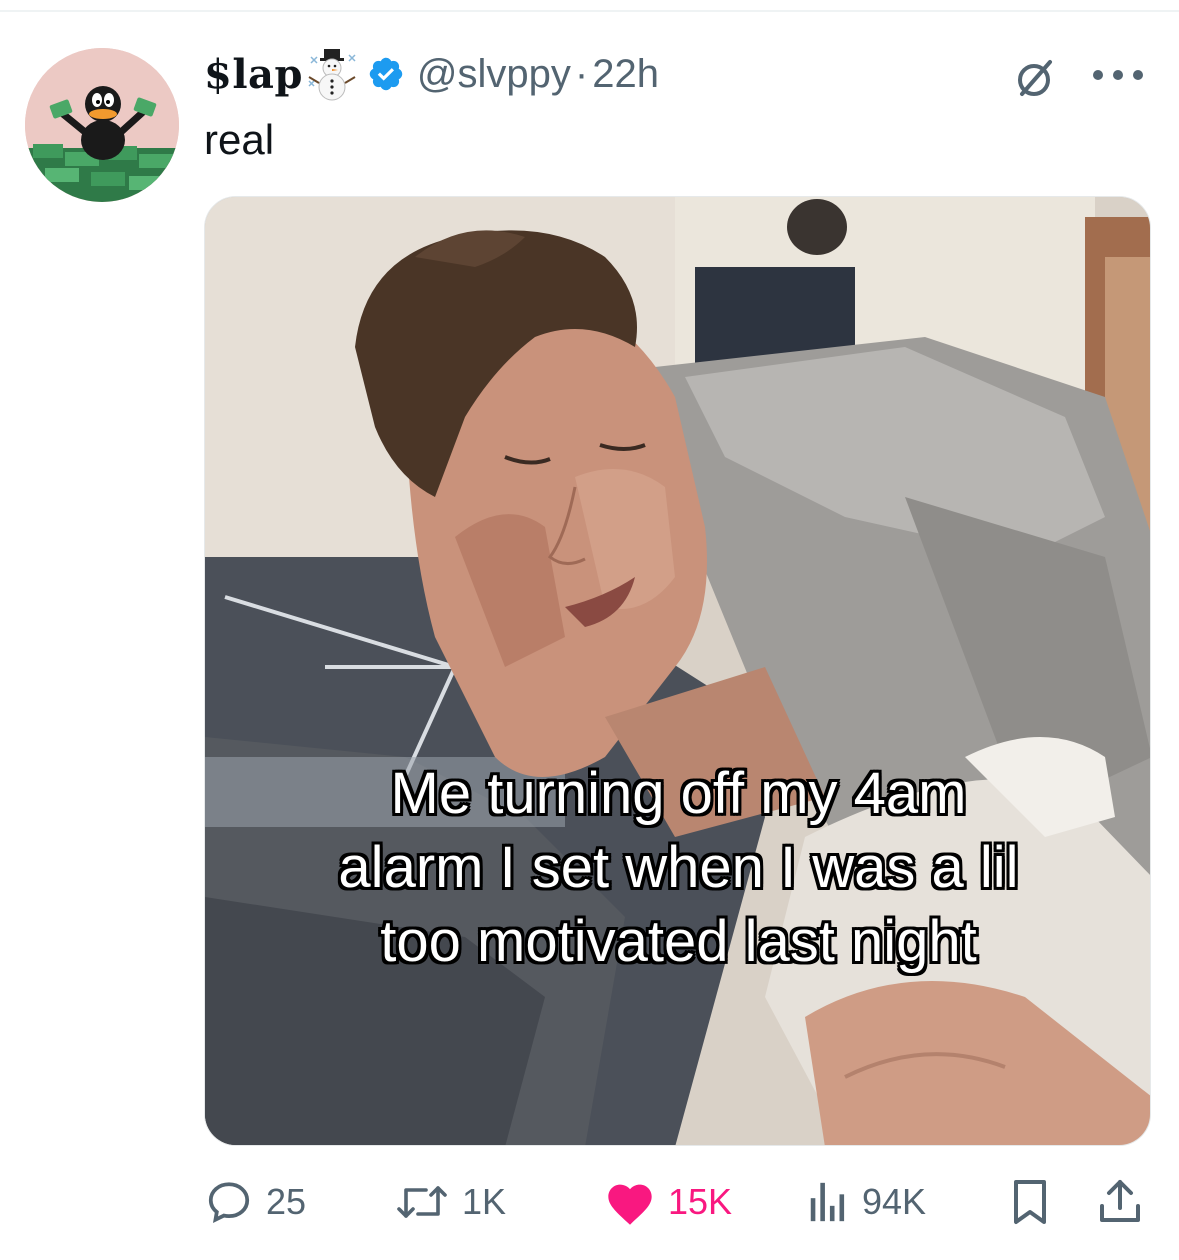 The width and height of the screenshot is (1179, 1260). Describe the element at coordinates (894, 1201) in the screenshot. I see `view-count: 94K` at that location.